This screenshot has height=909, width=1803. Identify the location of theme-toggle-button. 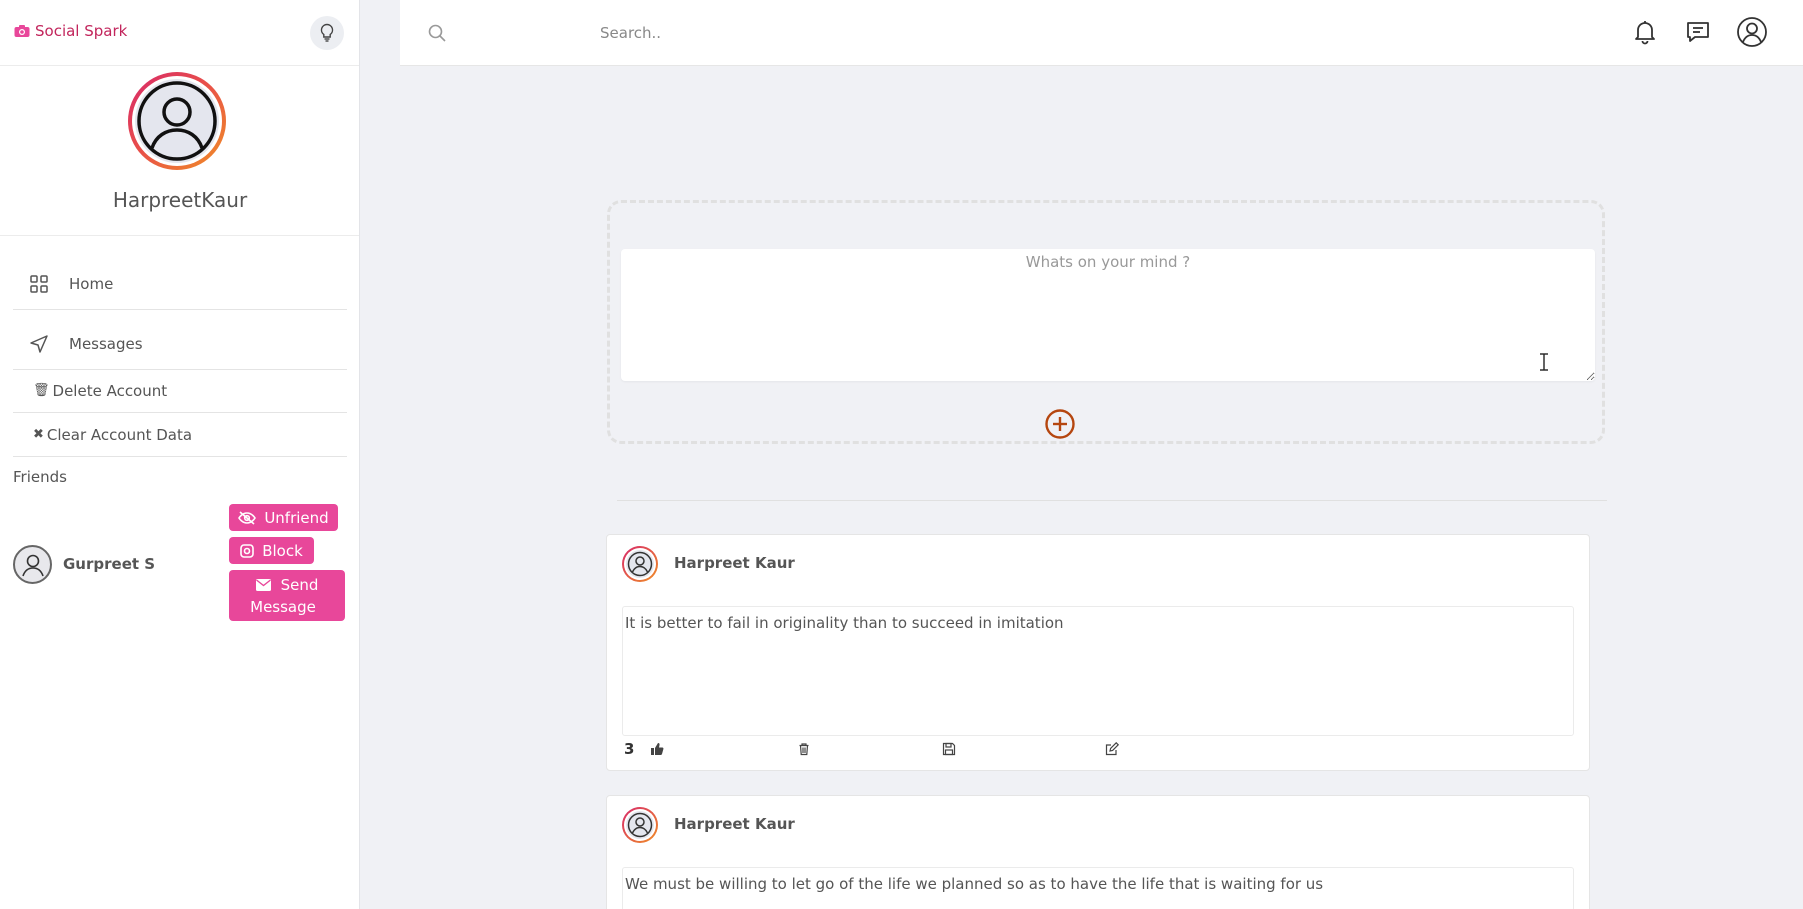
(327, 33).